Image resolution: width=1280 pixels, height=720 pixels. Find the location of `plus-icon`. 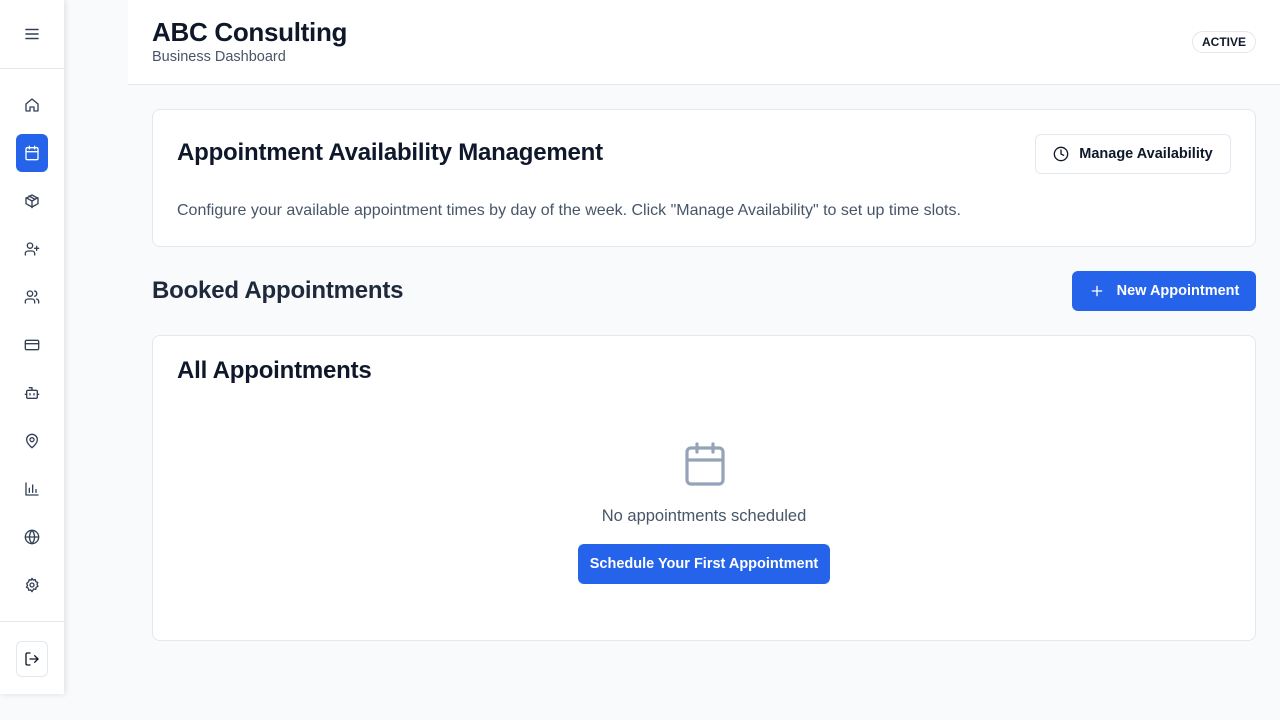

plus-icon is located at coordinates (1096, 291).